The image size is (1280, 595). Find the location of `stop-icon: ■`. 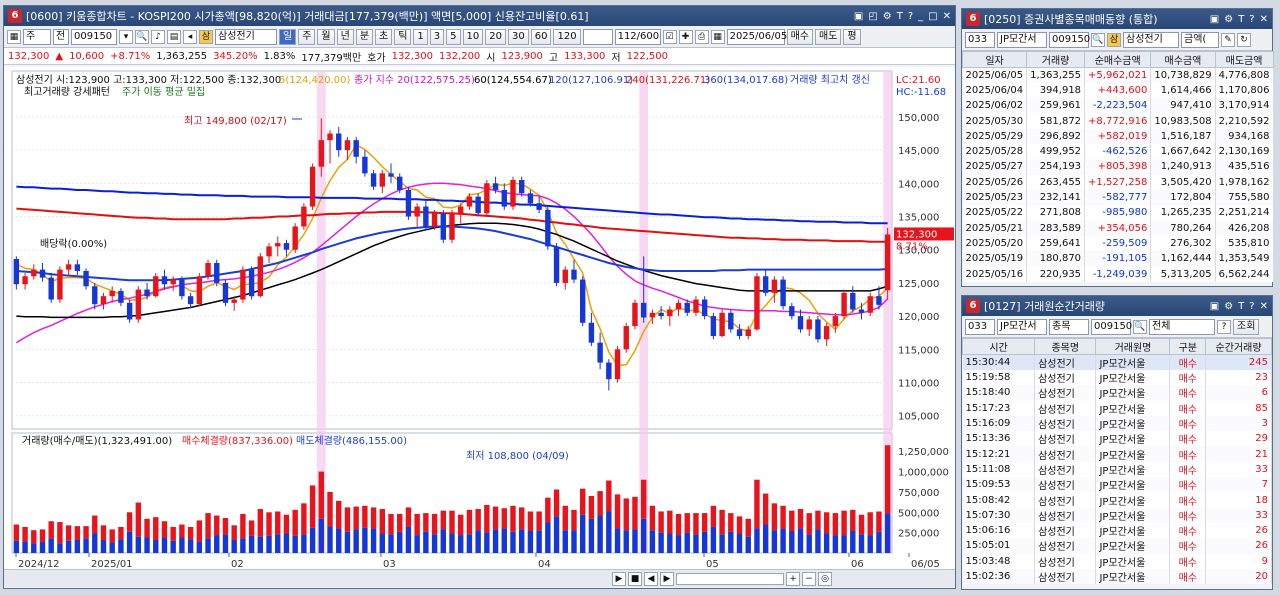

stop-icon: ■ is located at coordinates (635, 578).